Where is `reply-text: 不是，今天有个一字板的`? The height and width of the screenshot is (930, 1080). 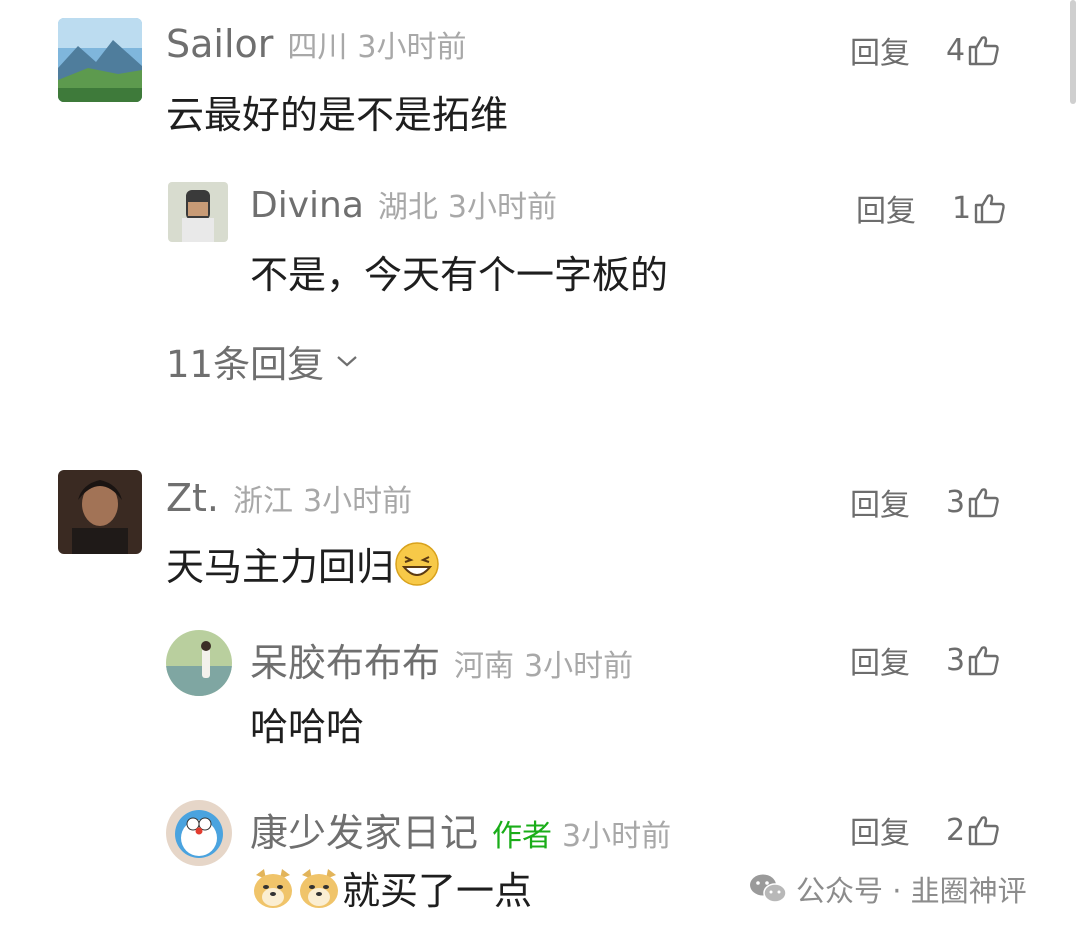
reply-text: 不是，今天有个一字板的 is located at coordinates (459, 275).